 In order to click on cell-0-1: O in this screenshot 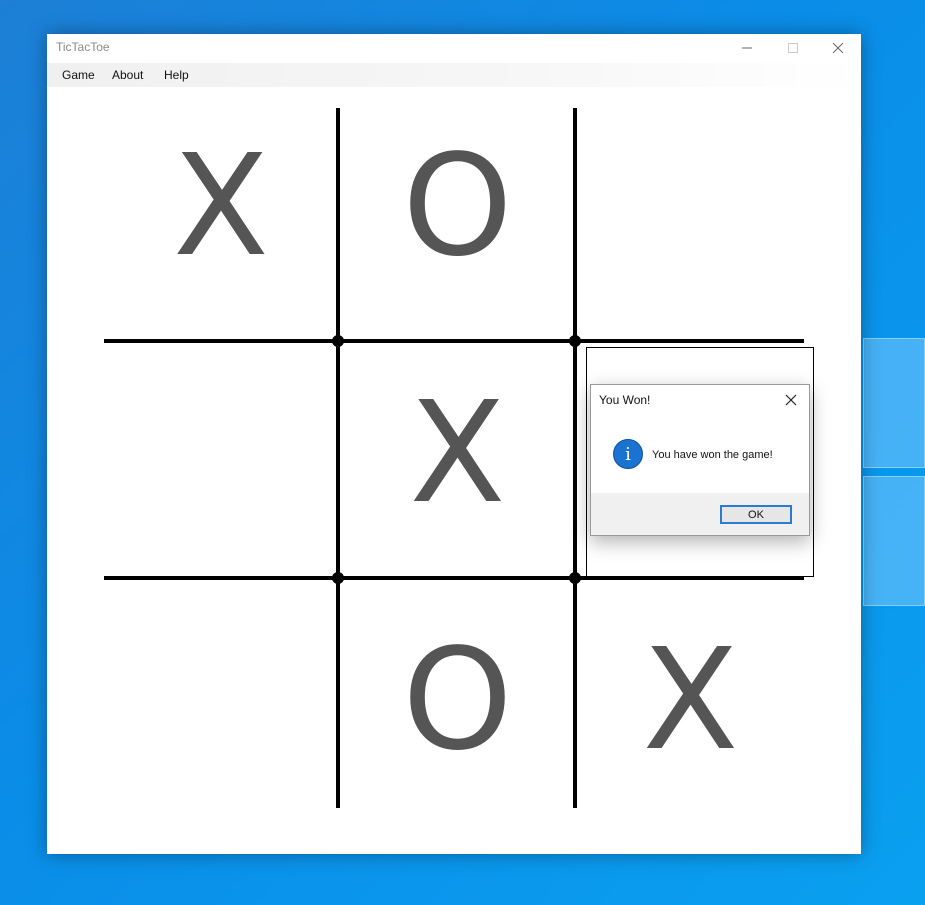, I will do `click(457, 207)`.